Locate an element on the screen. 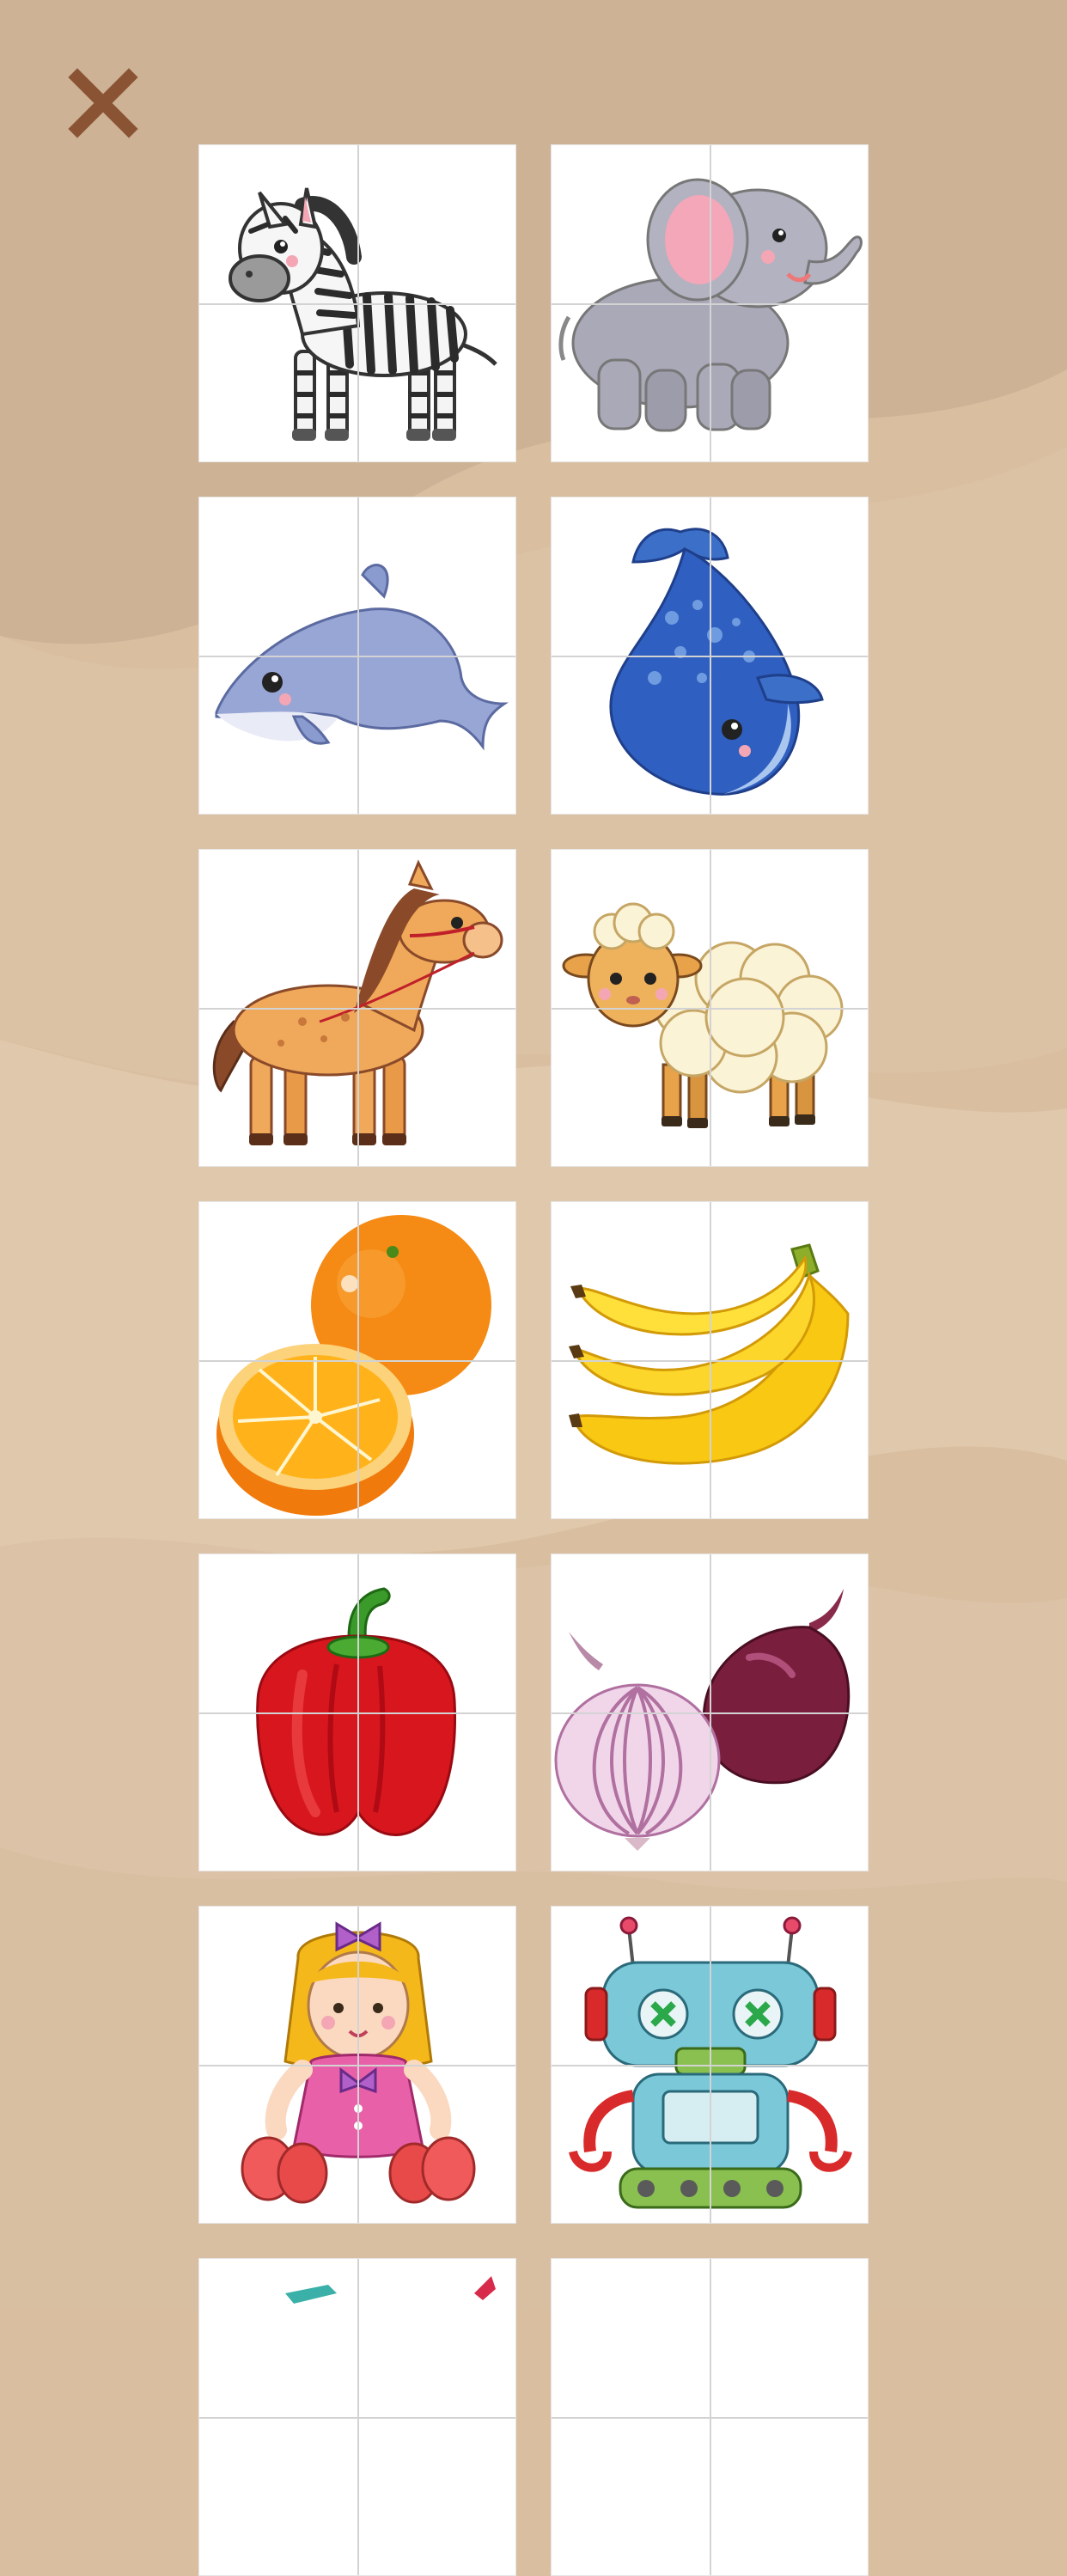 The image size is (1067, 2576). puzzle-tile-orange is located at coordinates (357, 1360).